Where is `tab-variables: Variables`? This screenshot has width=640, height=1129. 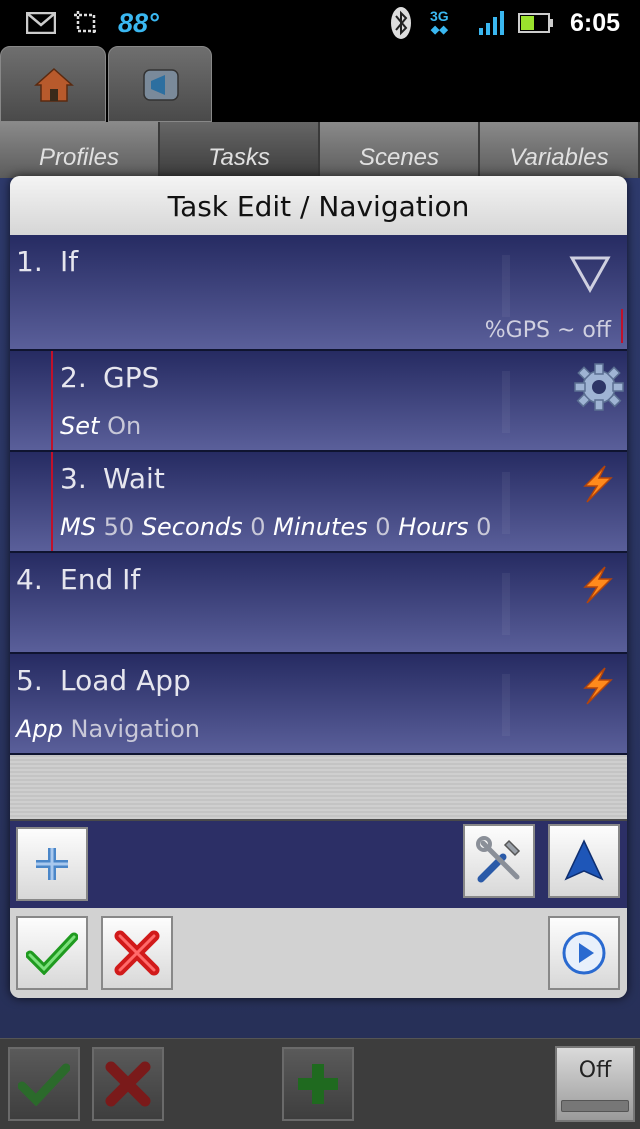
tab-variables: Variables is located at coordinates (560, 150).